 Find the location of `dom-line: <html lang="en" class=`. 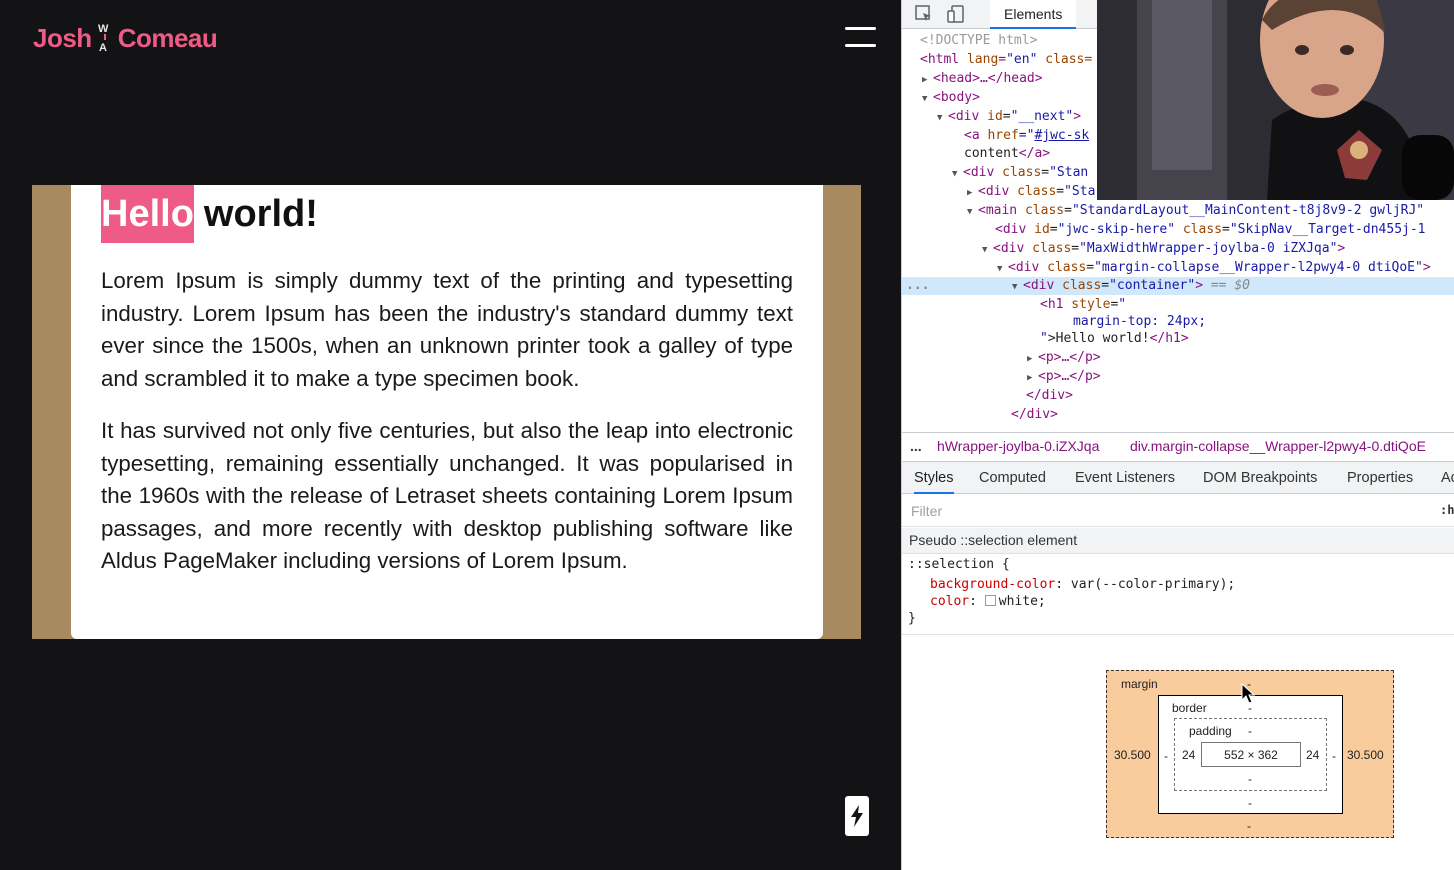

dom-line: <html lang="en" class= is located at coordinates (1006, 60).